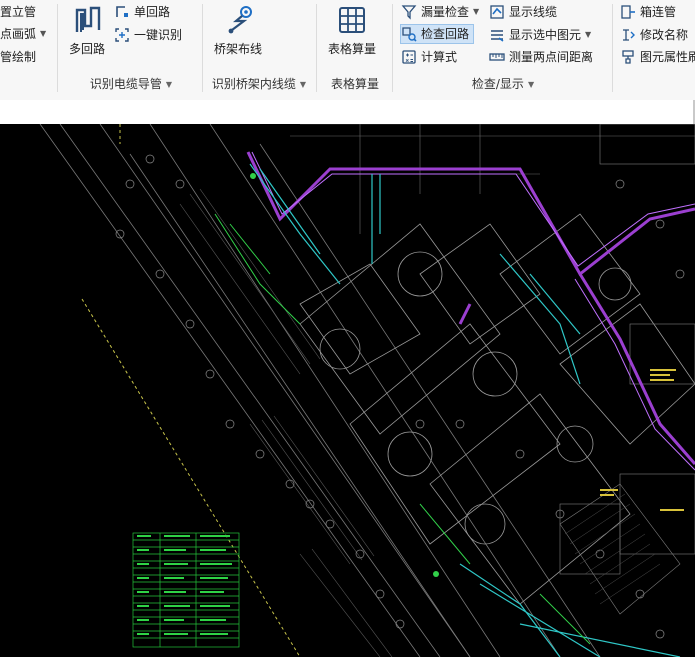 This screenshot has width=695, height=657. Describe the element at coordinates (409, 34) in the screenshot. I see `check-loop-icon` at that location.